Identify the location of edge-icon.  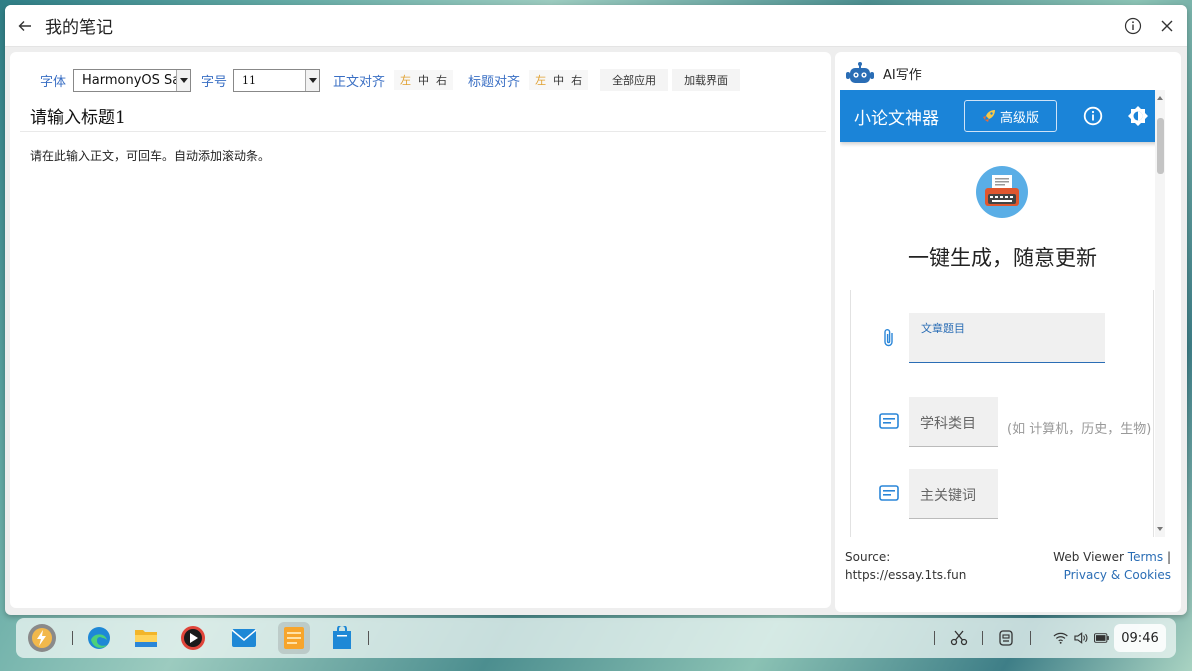
(99, 638).